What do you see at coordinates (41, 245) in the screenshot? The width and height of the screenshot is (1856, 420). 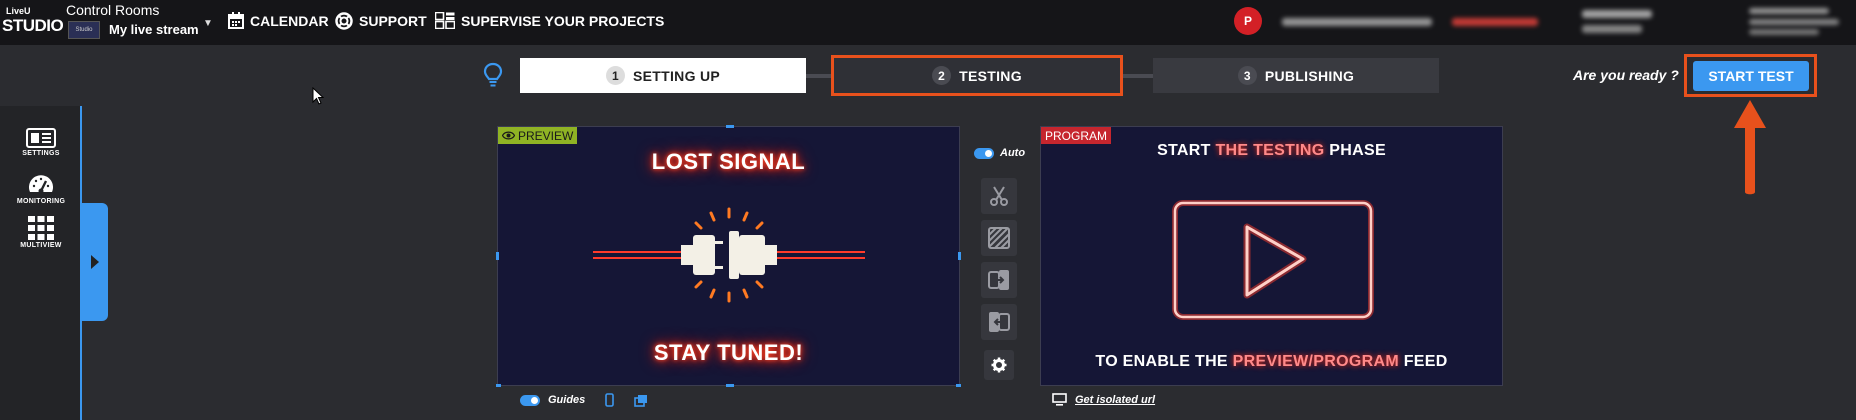 I see `sidebar-item-label: MULTIVIEW` at bounding box center [41, 245].